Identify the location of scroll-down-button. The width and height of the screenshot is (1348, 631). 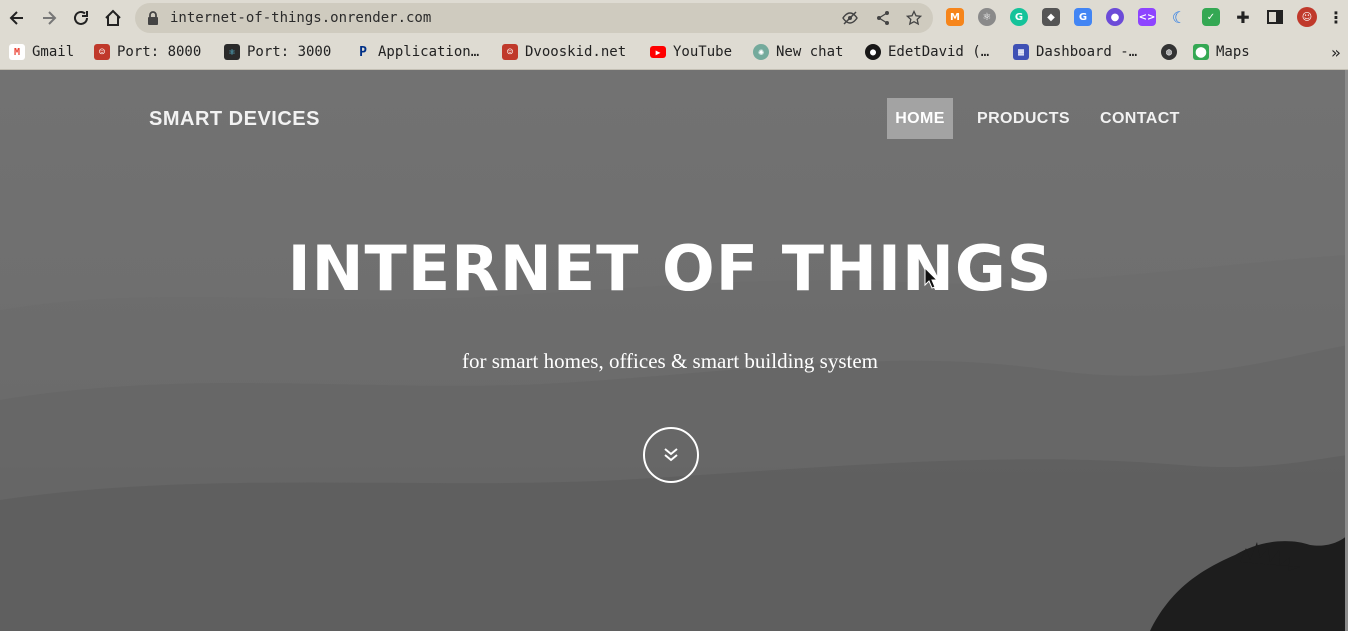
(671, 455).